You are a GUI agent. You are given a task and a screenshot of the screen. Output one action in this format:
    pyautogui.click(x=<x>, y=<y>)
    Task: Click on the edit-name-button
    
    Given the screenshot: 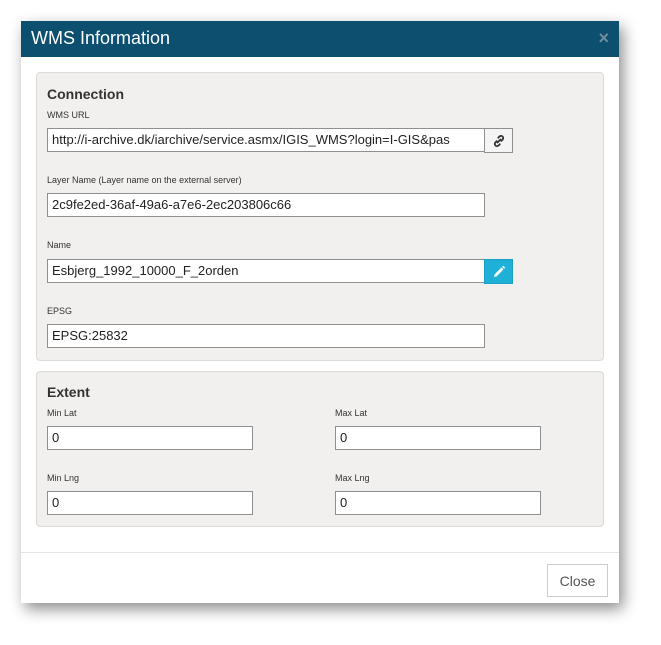 What is the action you would take?
    pyautogui.click(x=498, y=271)
    